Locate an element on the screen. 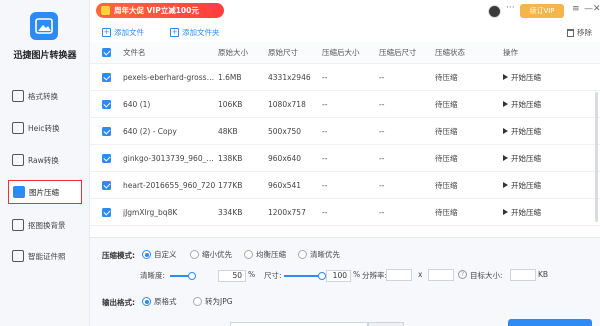 This screenshot has width=600, height=326. sidebar-item-format-convert: 格式转换 is located at coordinates (45, 96).